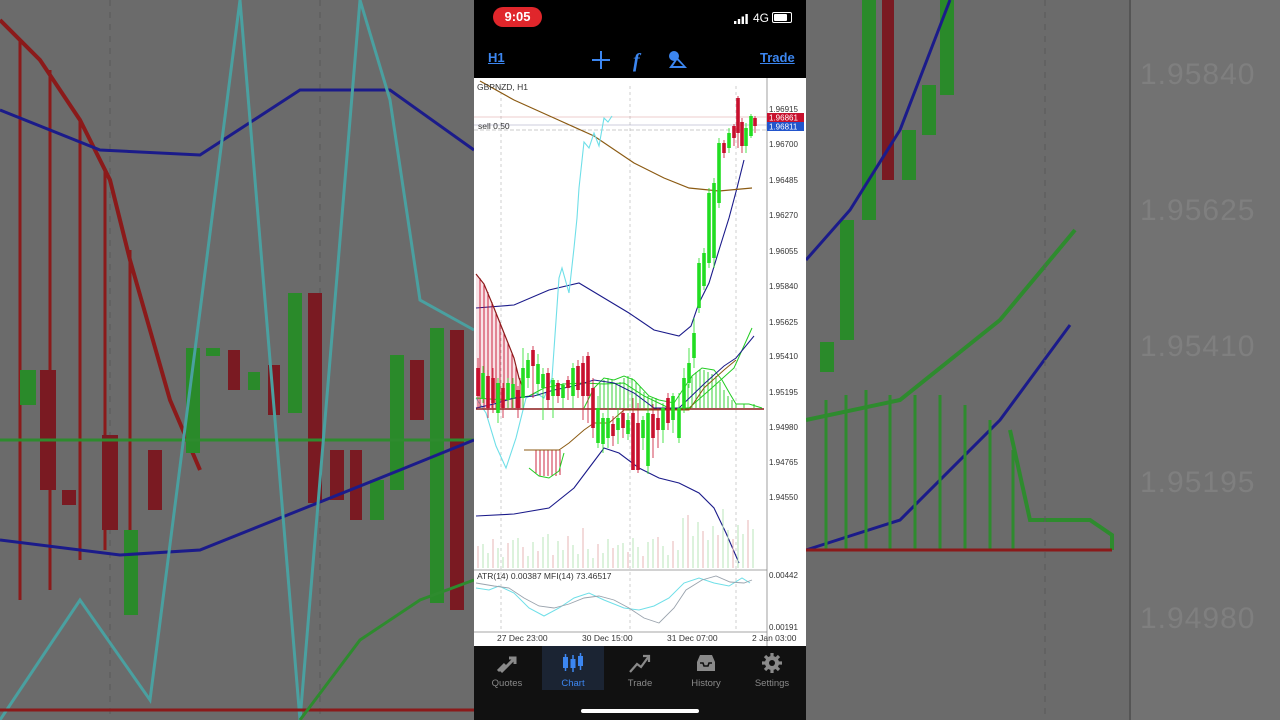  Describe the element at coordinates (640, 683) in the screenshot. I see `tab-label: Trade` at that location.